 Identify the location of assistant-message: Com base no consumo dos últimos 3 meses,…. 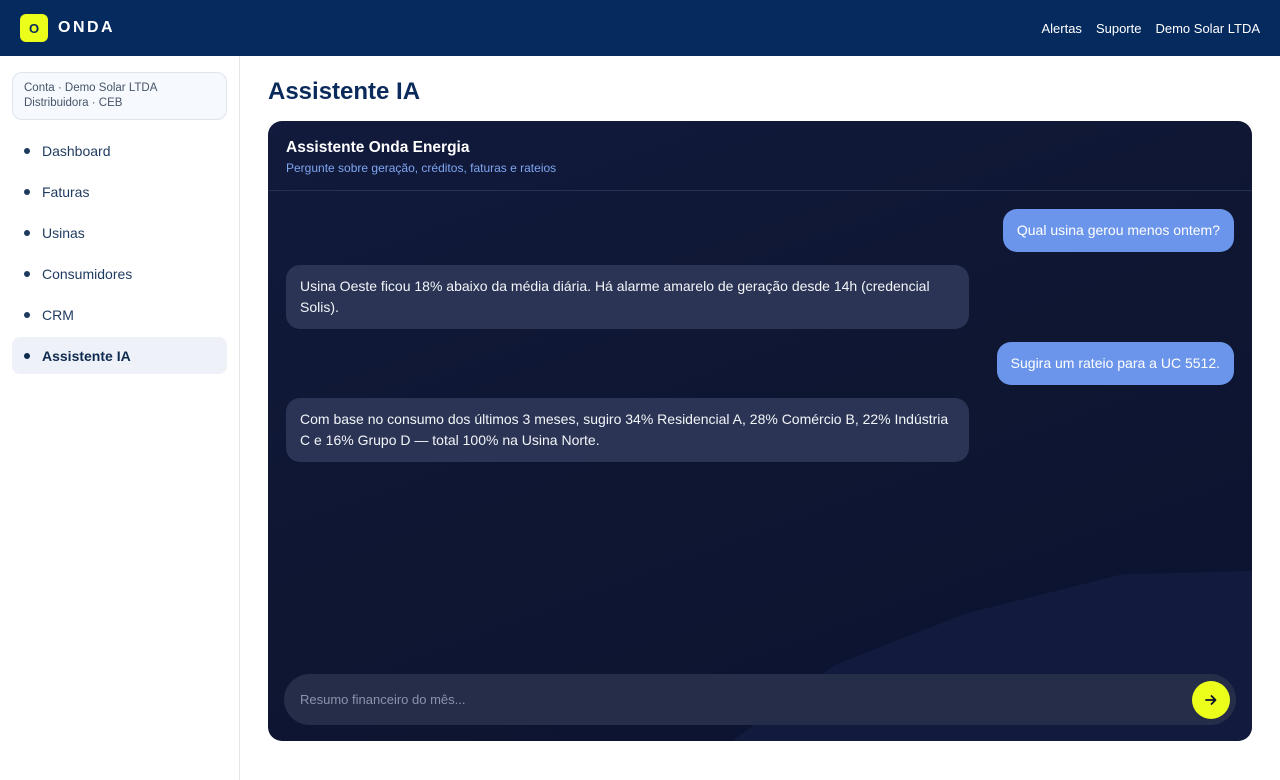
(627, 430).